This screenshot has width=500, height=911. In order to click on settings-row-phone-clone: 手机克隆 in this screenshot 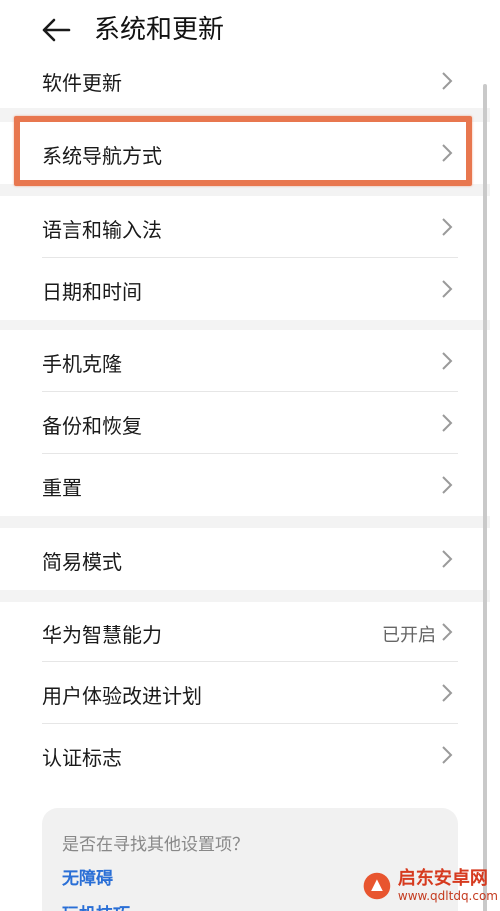, I will do `click(245, 361)`.